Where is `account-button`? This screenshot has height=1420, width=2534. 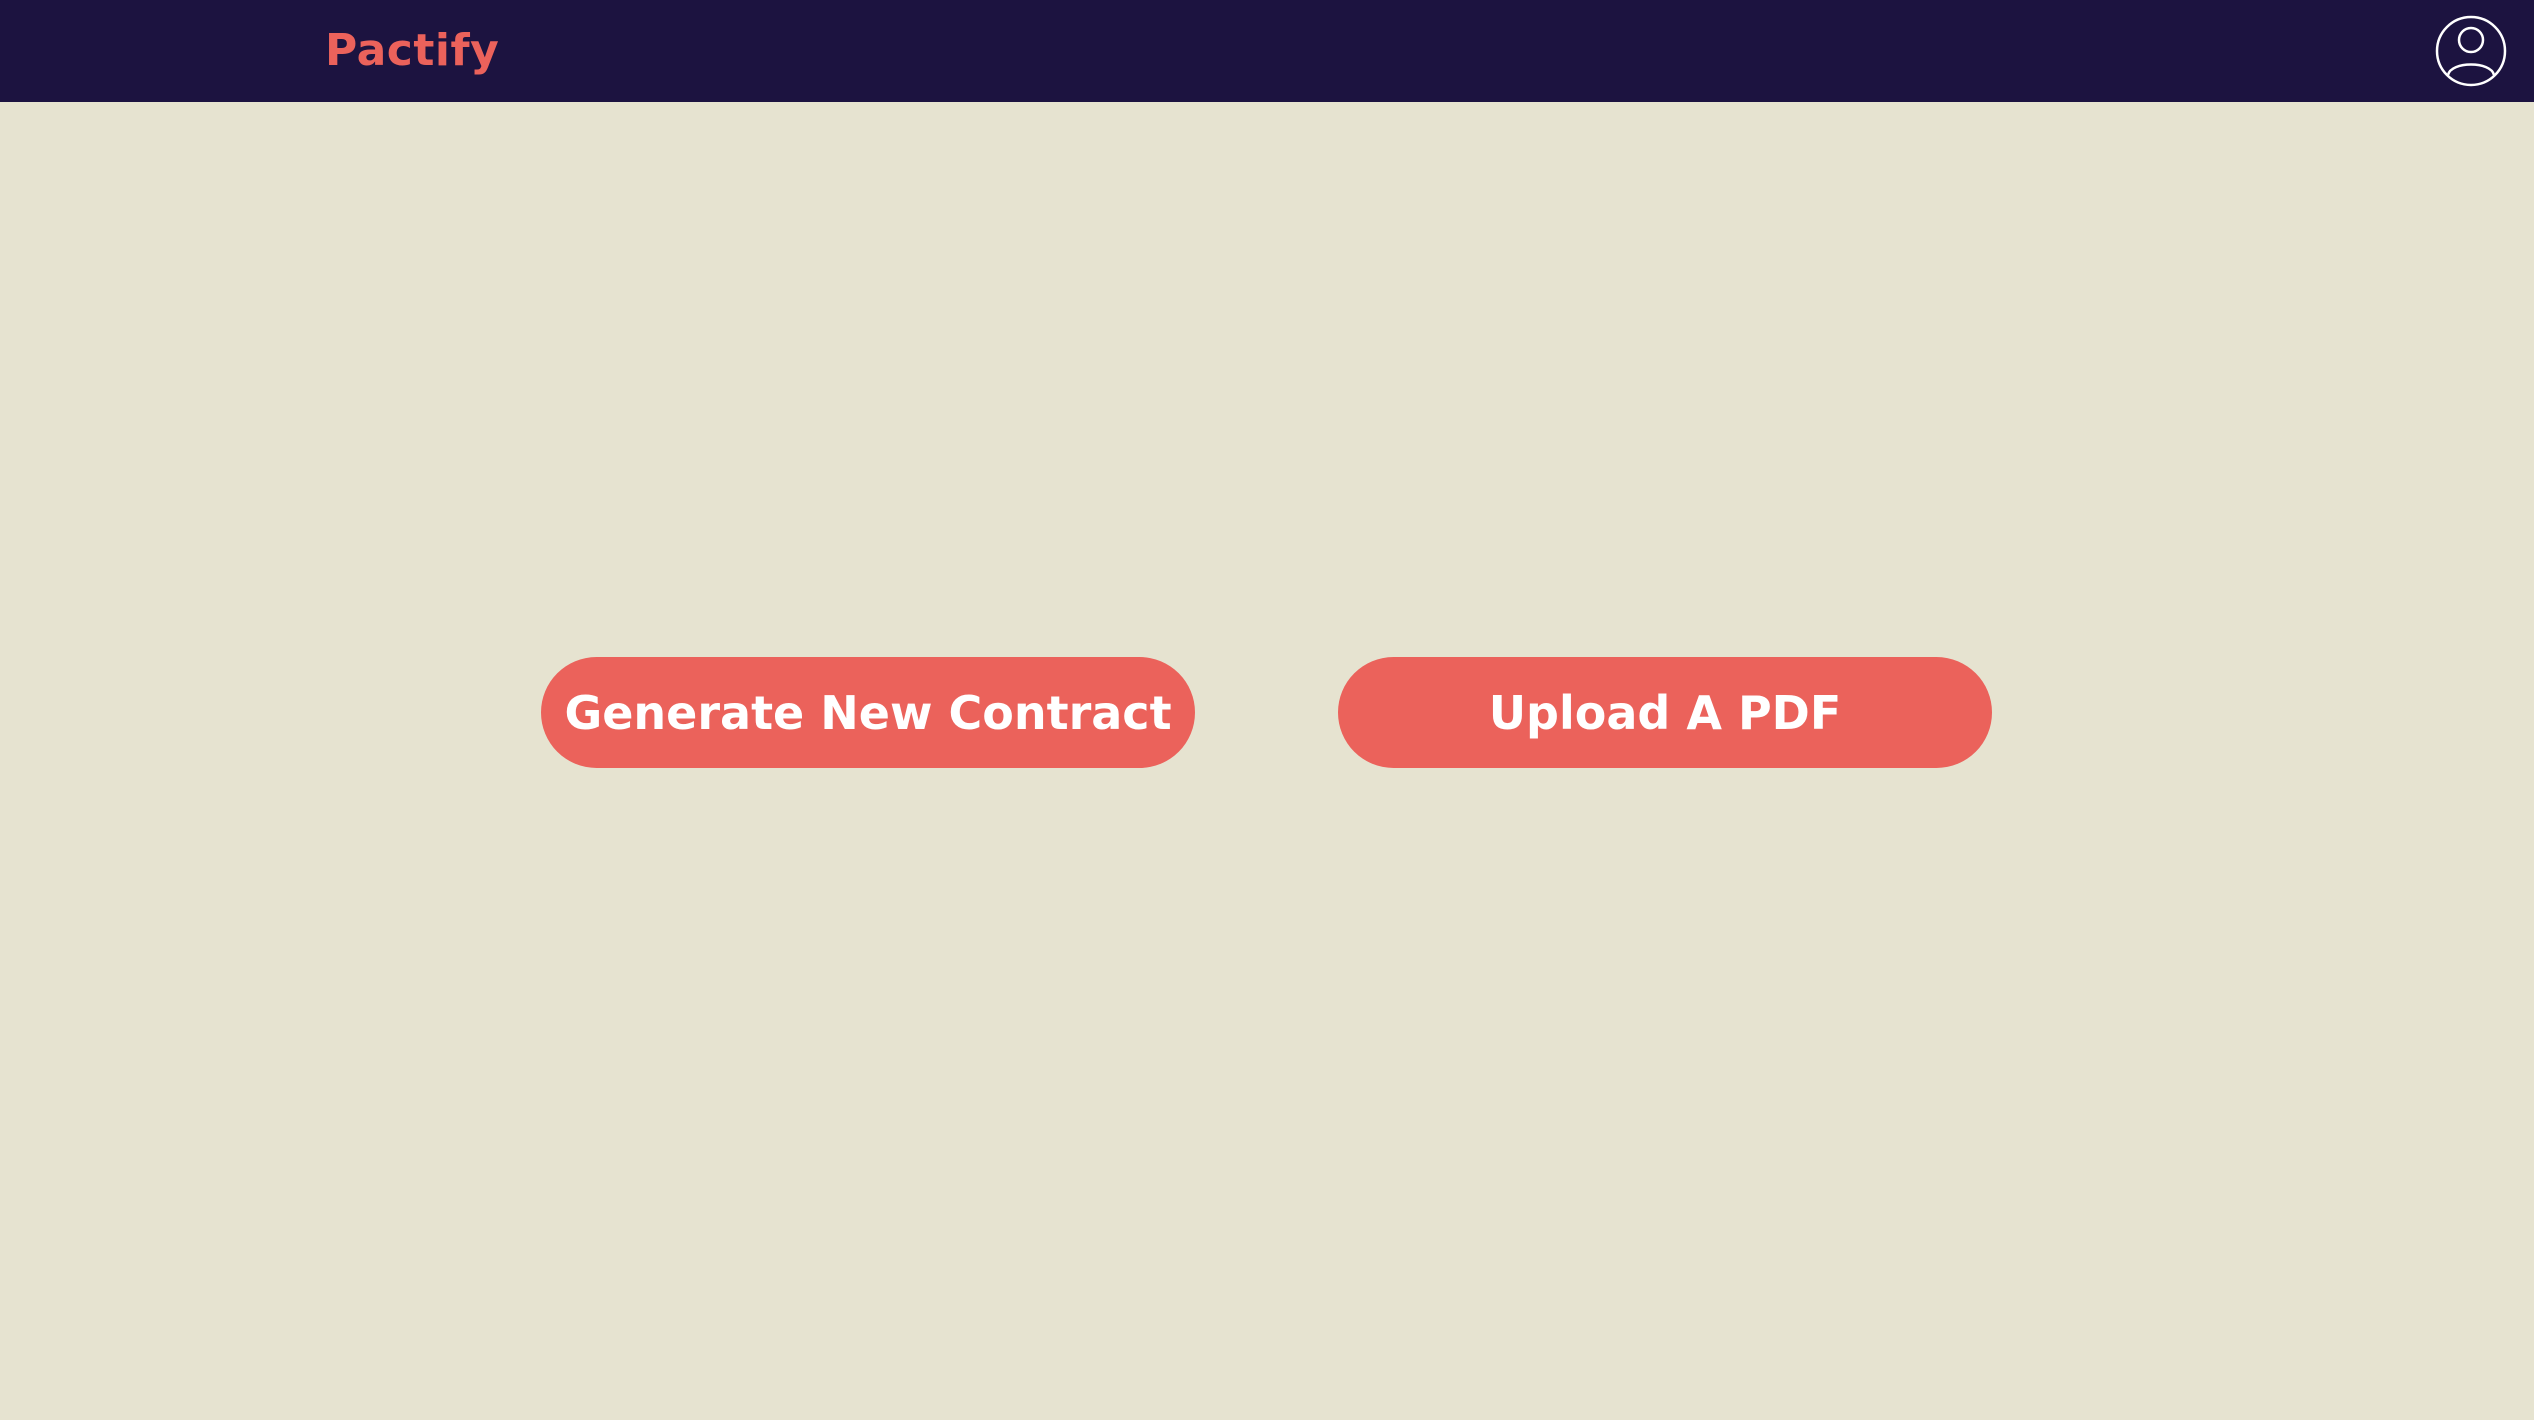
account-button is located at coordinates (2471, 51).